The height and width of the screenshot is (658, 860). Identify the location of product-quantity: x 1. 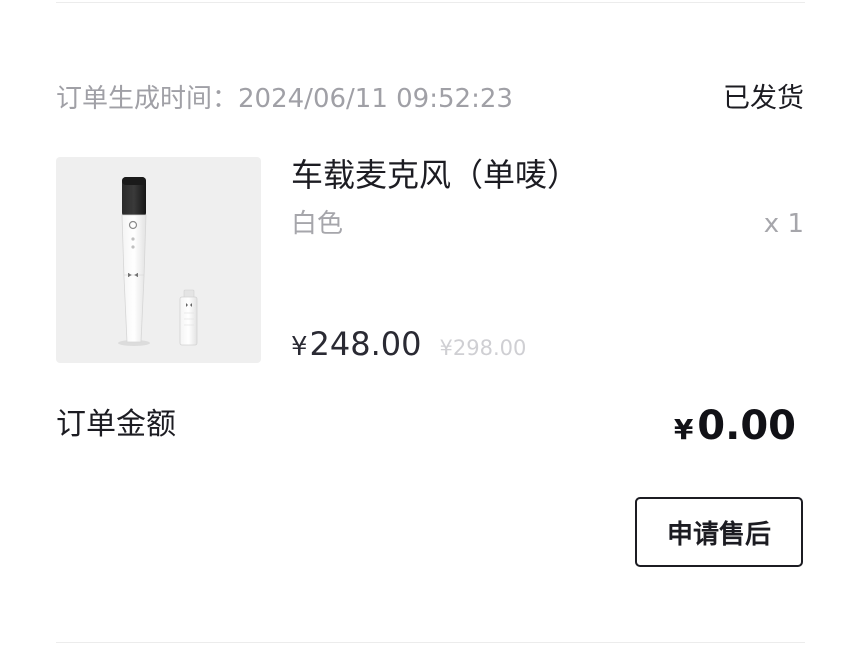
(783, 224).